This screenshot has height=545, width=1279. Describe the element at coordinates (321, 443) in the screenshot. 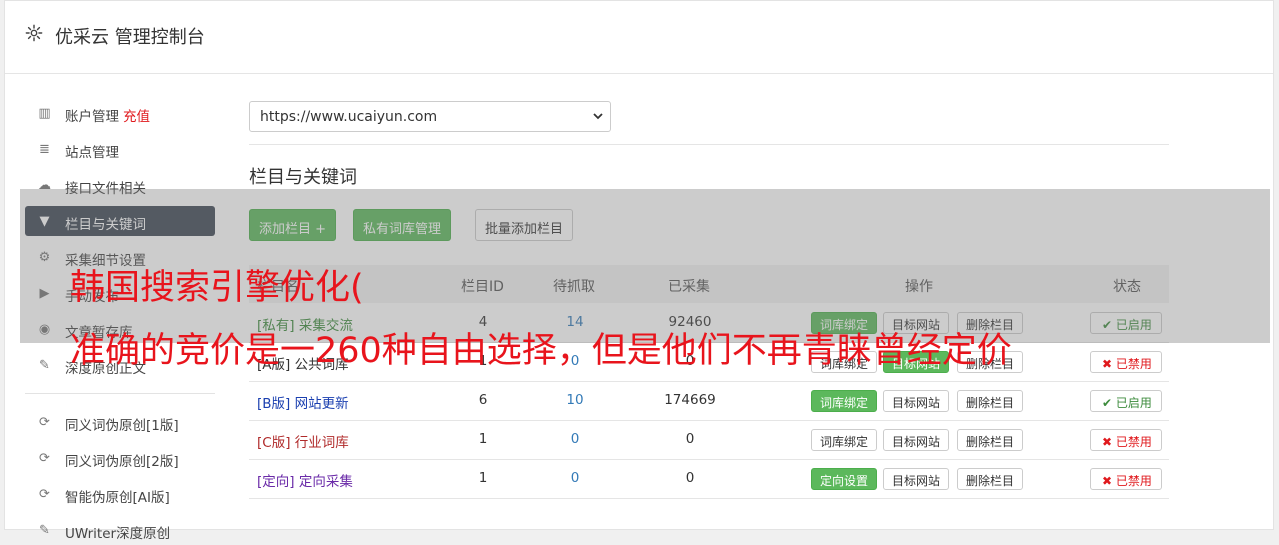

I see `column-name: 行业词库` at that location.